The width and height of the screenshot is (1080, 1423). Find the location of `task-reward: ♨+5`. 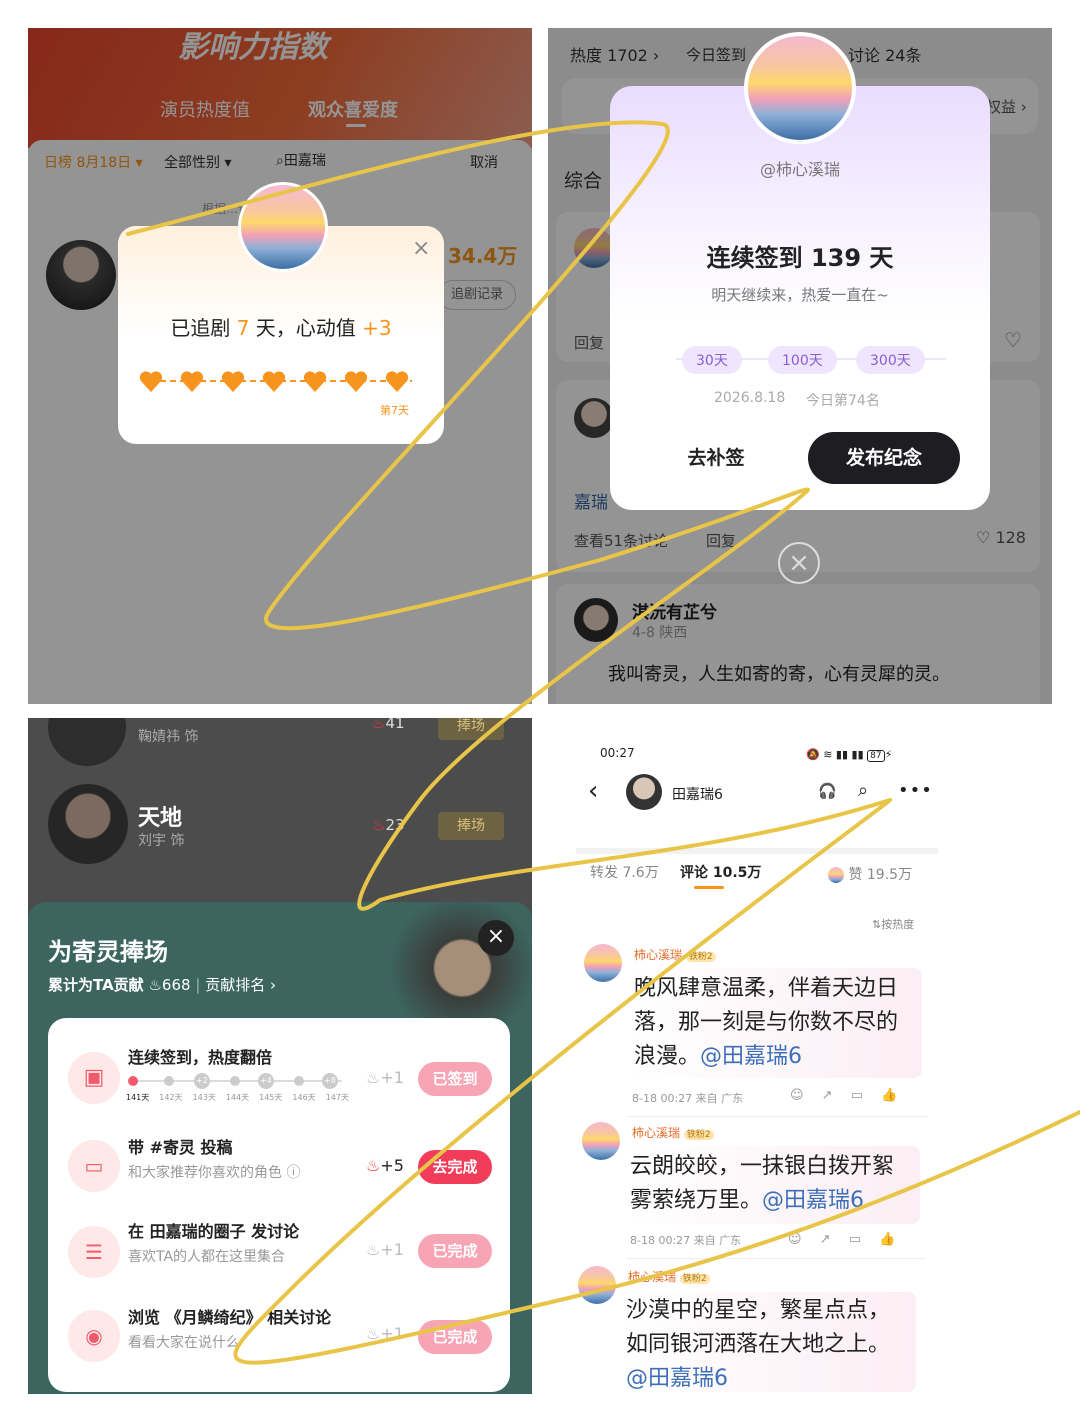

task-reward: ♨+5 is located at coordinates (385, 1165).